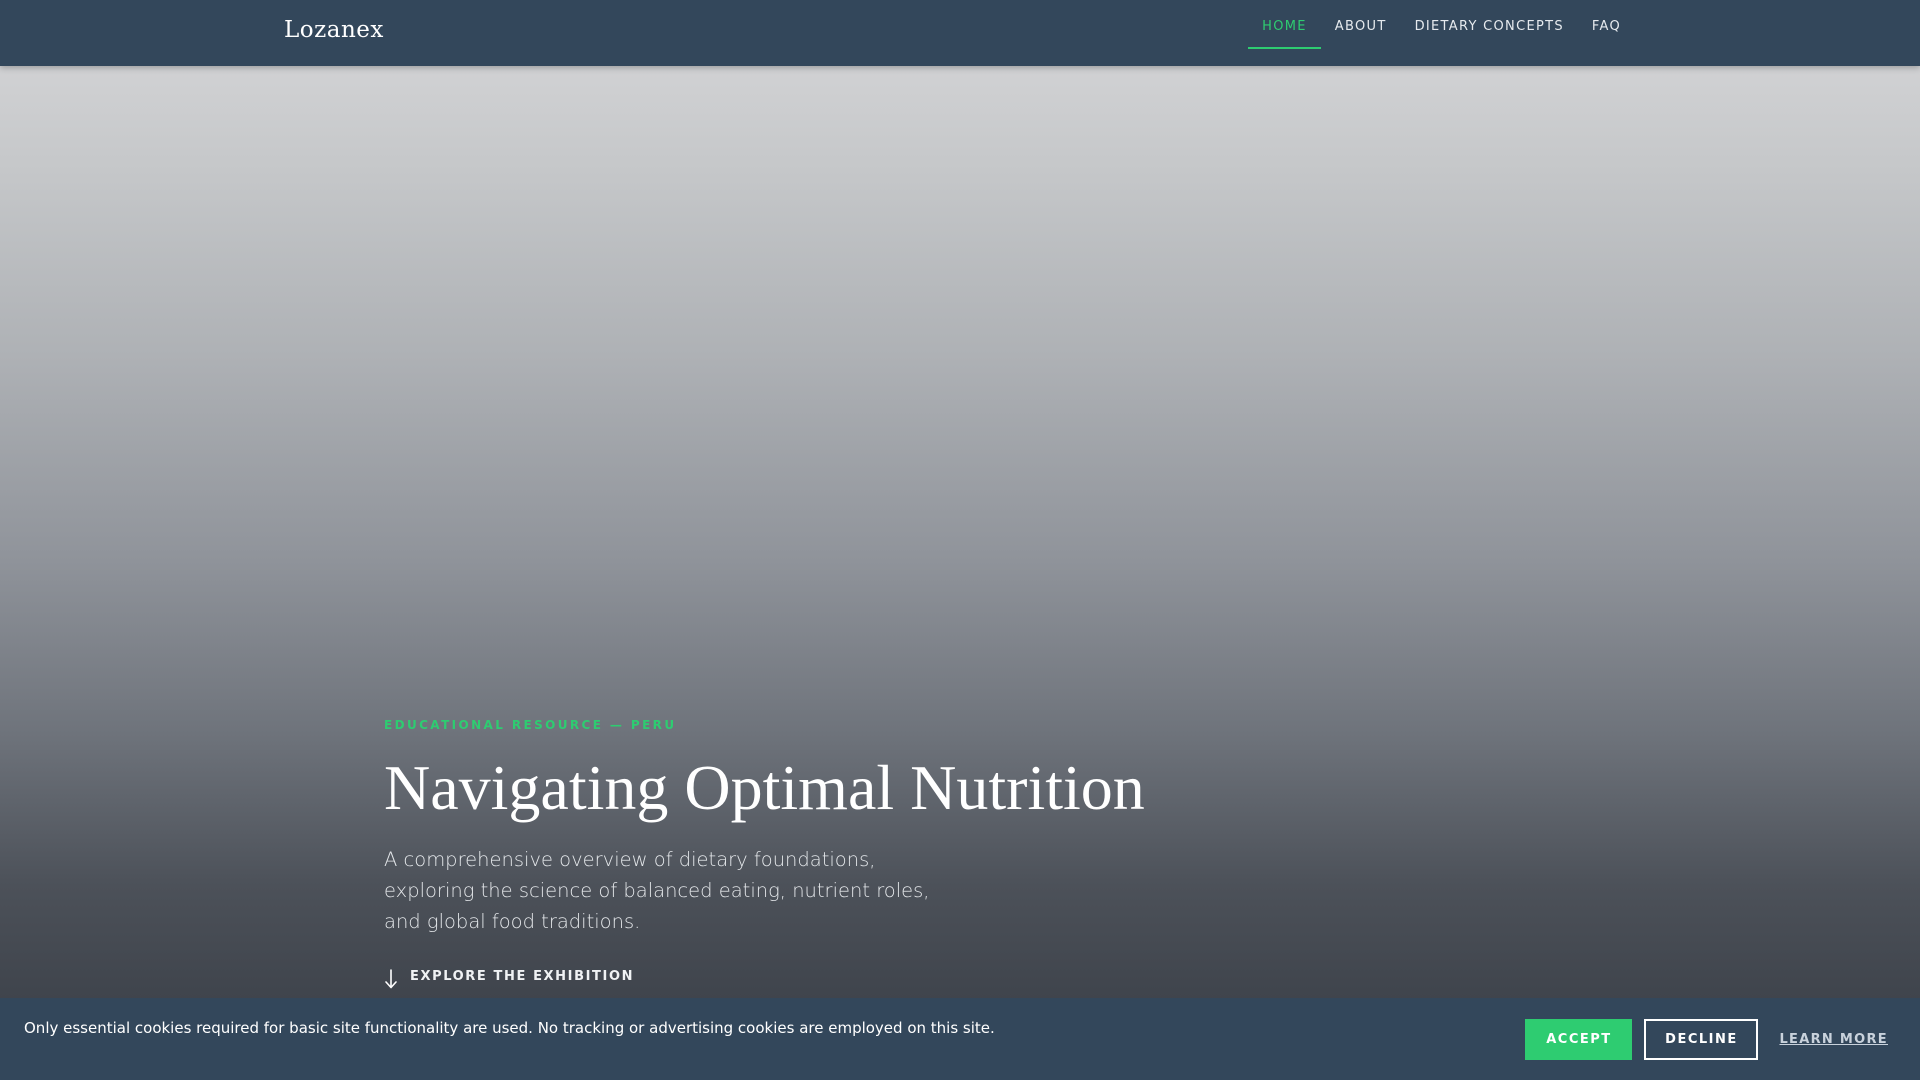 The height and width of the screenshot is (1080, 1920). Describe the element at coordinates (1701, 1039) in the screenshot. I see `decline-button: DECLINE` at that location.